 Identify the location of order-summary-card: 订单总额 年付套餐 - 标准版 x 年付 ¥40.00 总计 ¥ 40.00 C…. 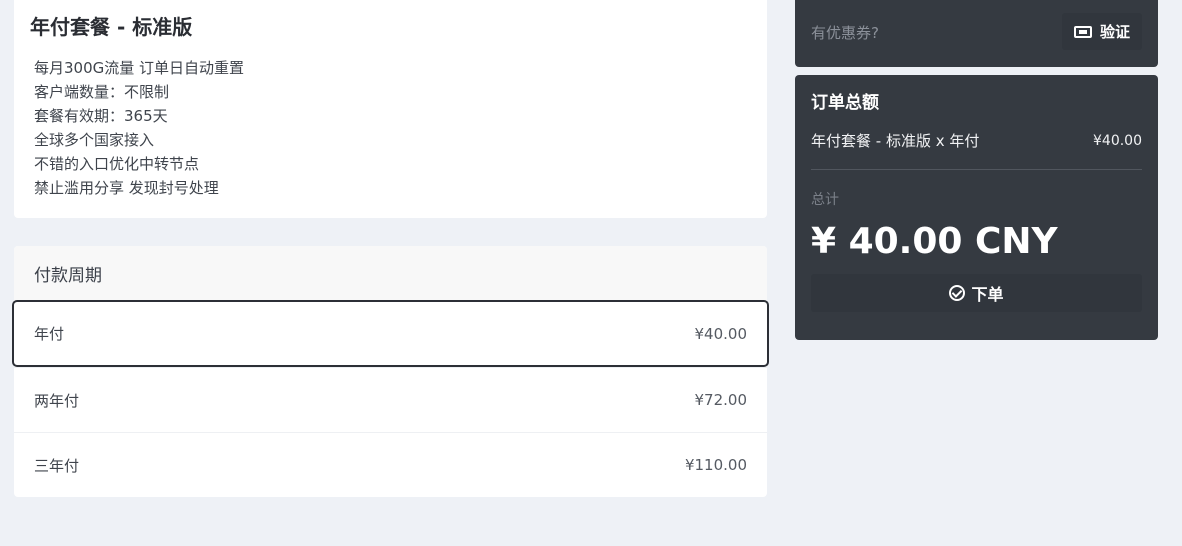
(976, 207).